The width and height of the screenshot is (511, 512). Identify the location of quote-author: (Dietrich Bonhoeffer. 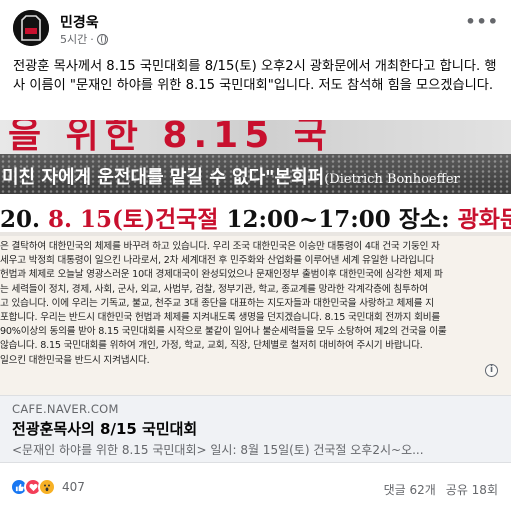
(392, 179).